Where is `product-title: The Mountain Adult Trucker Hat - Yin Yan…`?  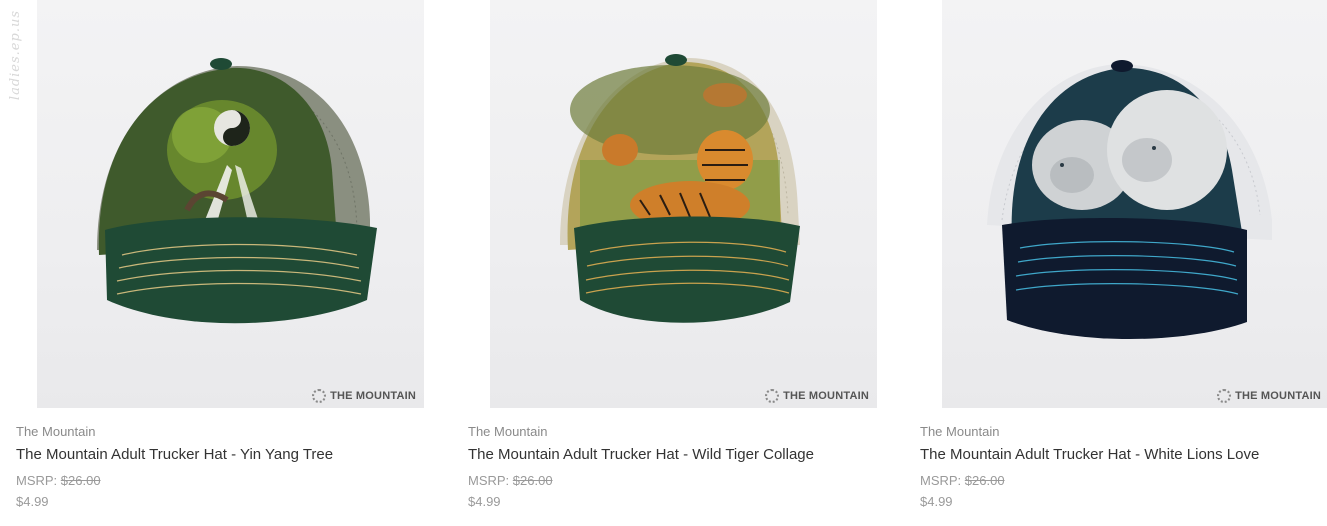 product-title: The Mountain Adult Trucker Hat - Yin Yan… is located at coordinates (174, 454).